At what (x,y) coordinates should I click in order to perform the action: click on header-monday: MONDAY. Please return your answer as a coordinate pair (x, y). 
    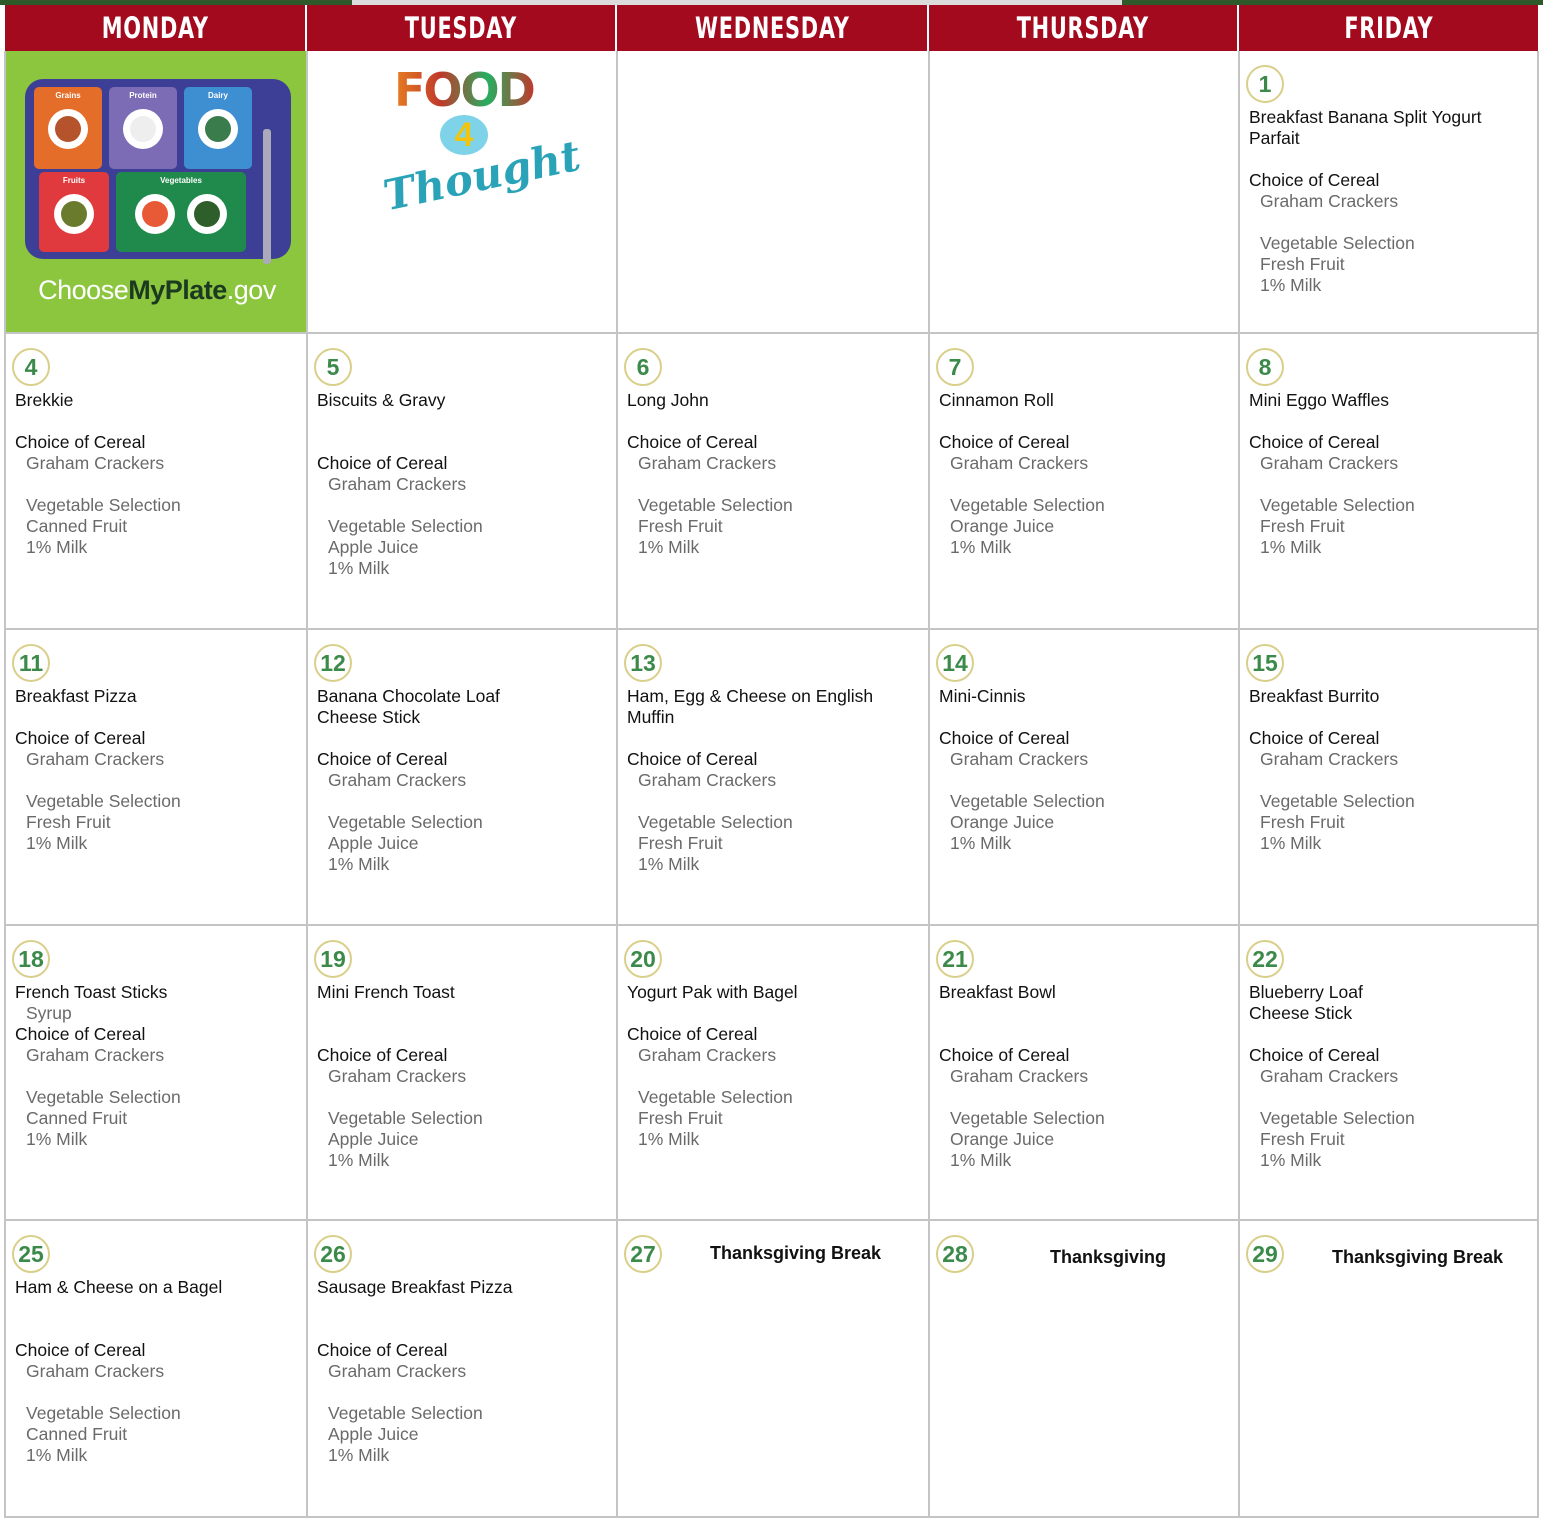
    Looking at the image, I should click on (156, 28).